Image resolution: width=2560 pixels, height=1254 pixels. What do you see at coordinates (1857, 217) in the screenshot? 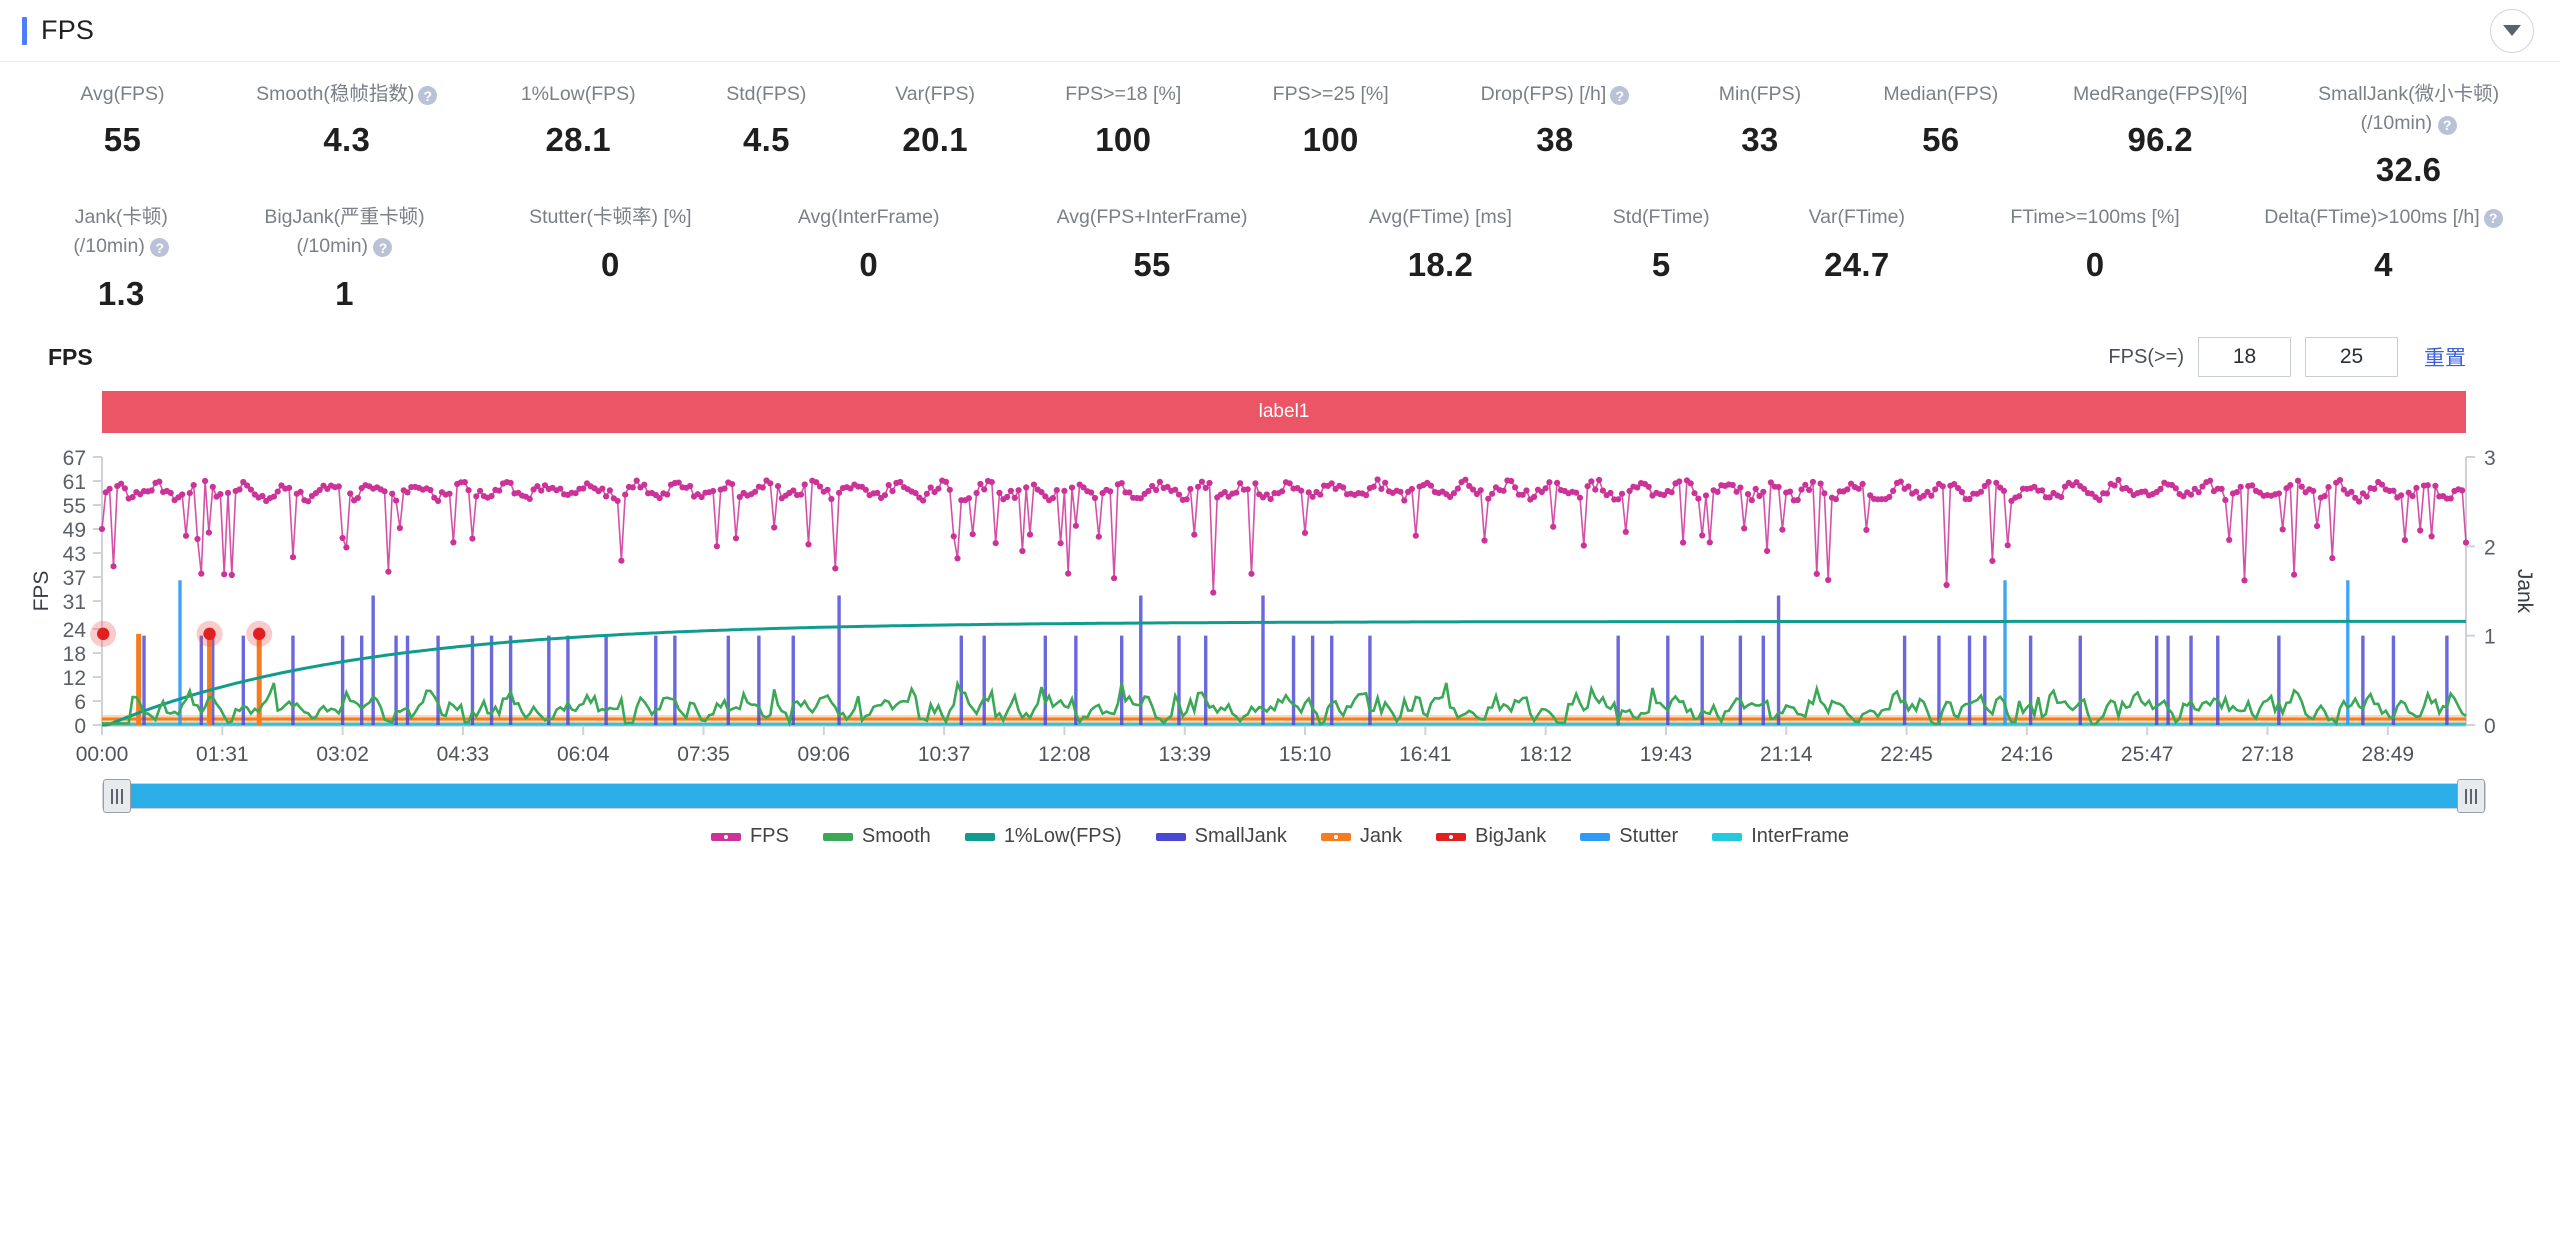
I see `metric-label: Var(FTime)` at bounding box center [1857, 217].